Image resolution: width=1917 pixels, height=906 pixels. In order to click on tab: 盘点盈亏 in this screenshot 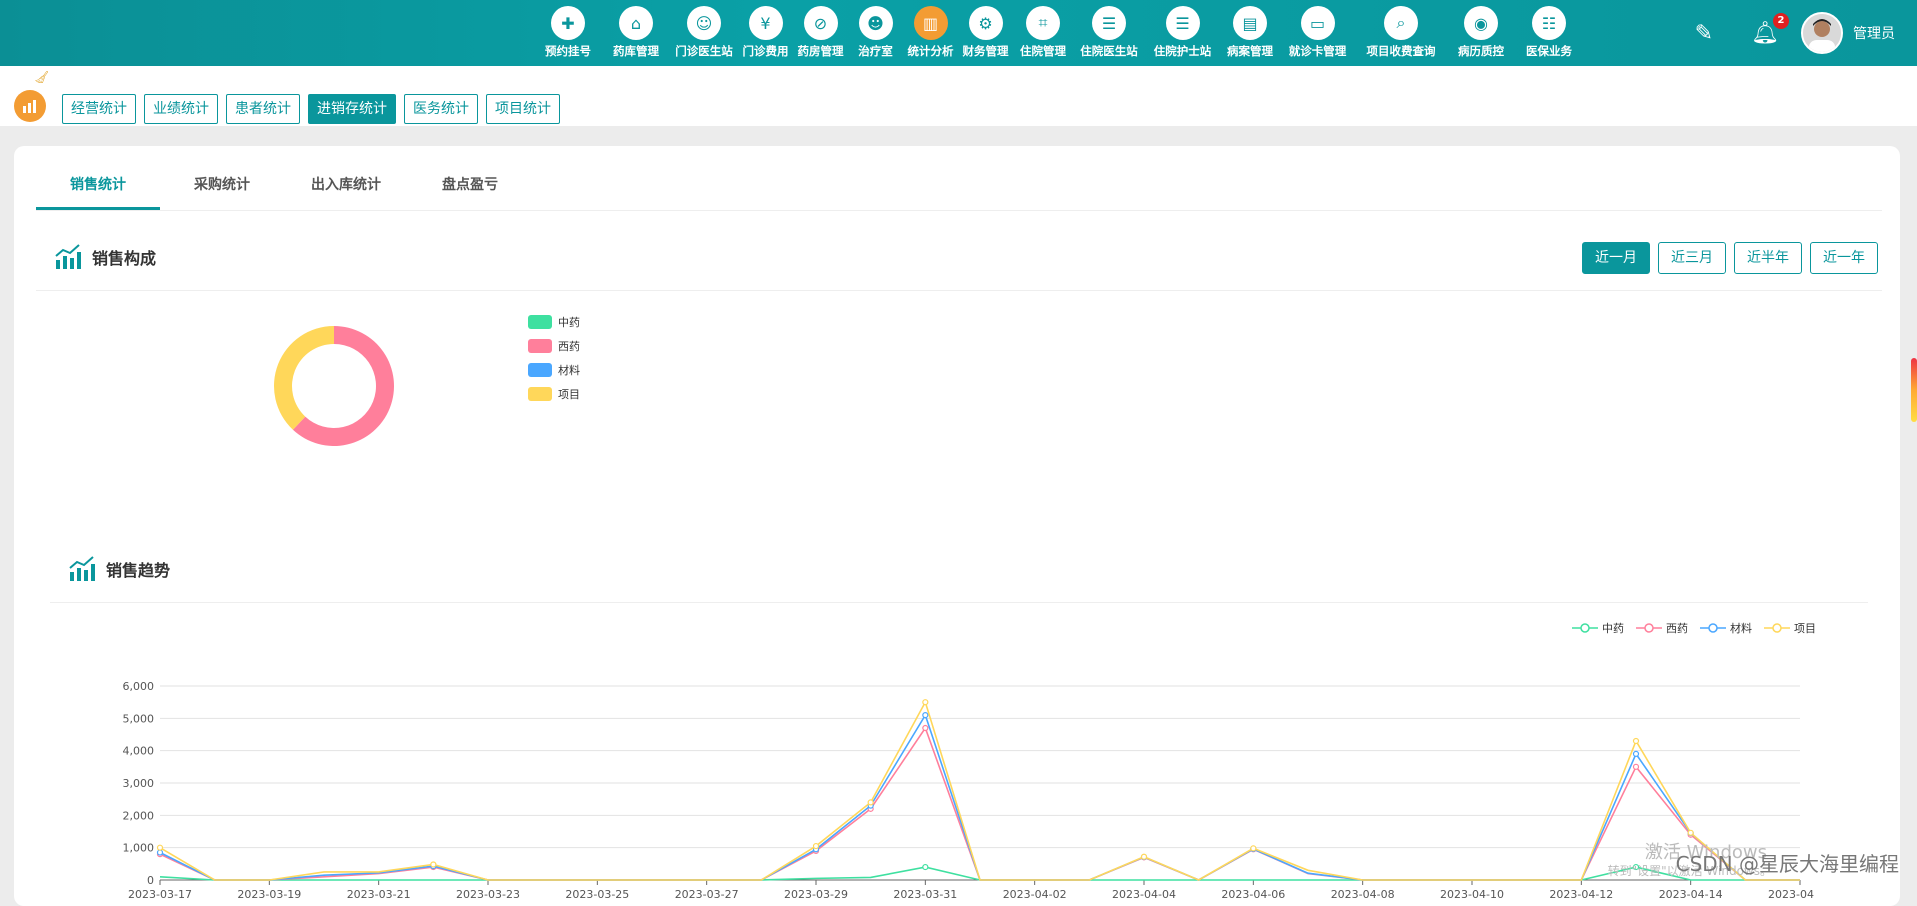, I will do `click(470, 187)`.